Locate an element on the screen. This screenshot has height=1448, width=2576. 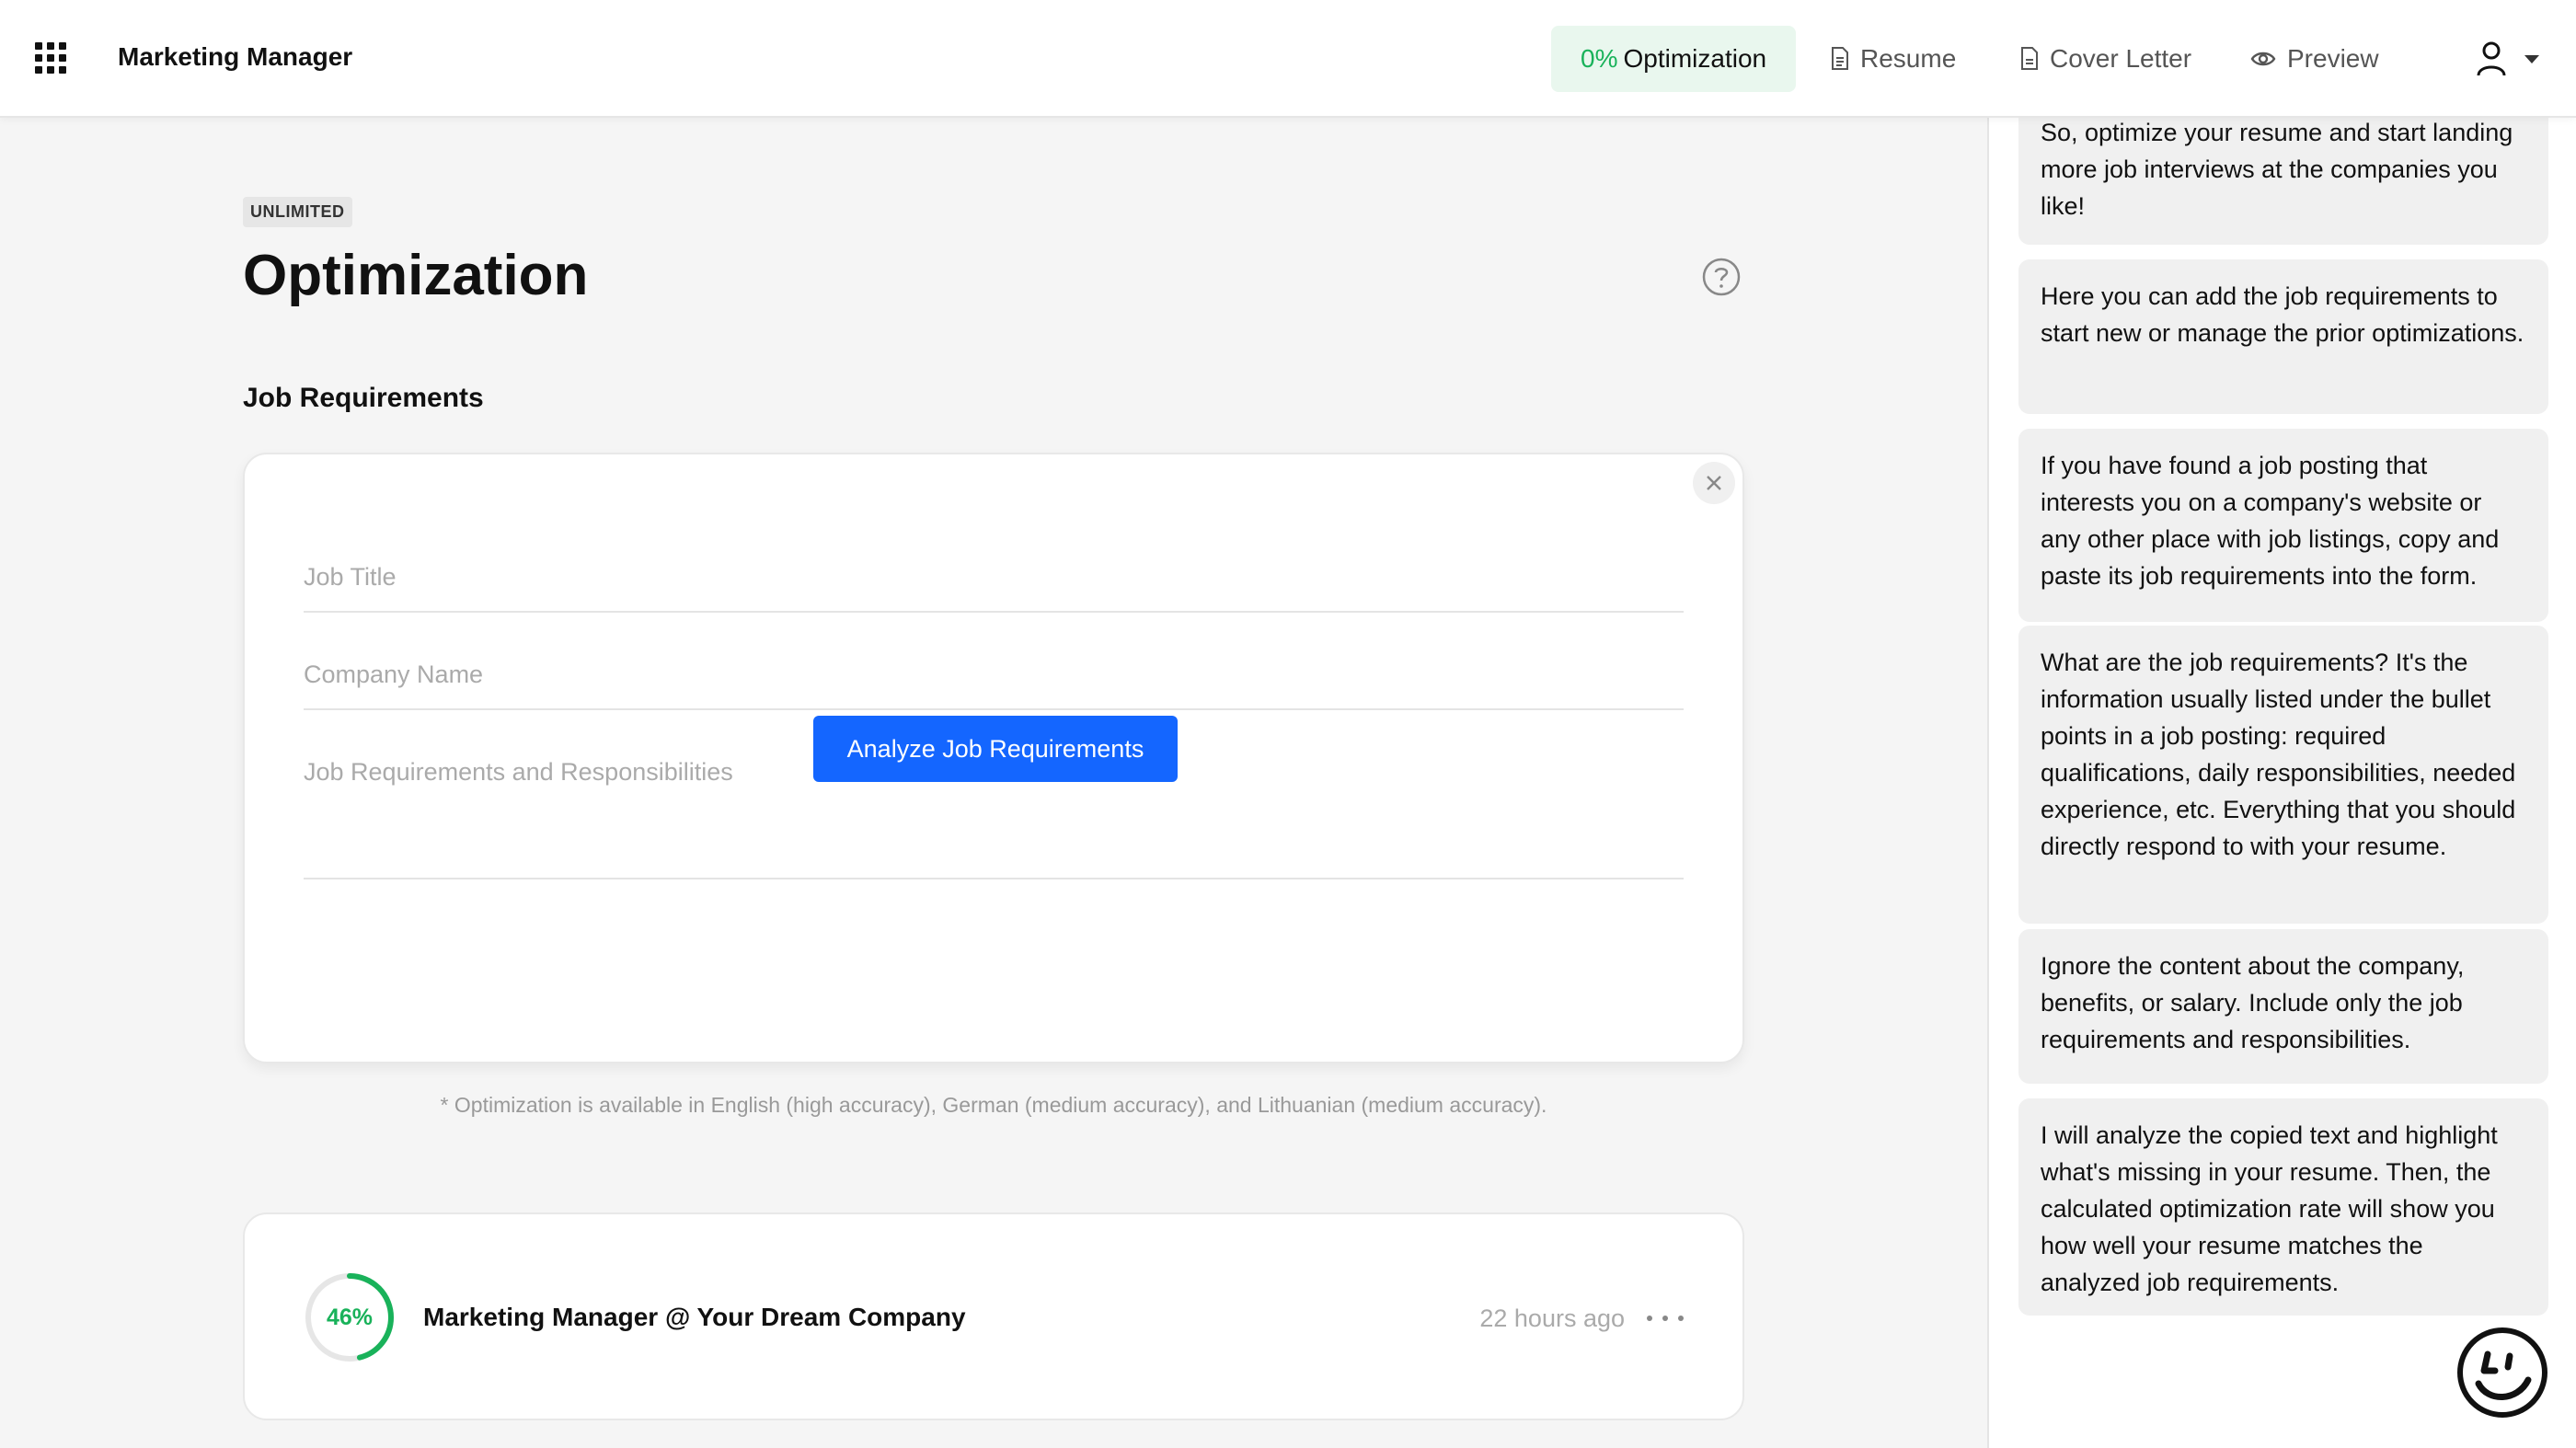
close-button is located at coordinates (1714, 483).